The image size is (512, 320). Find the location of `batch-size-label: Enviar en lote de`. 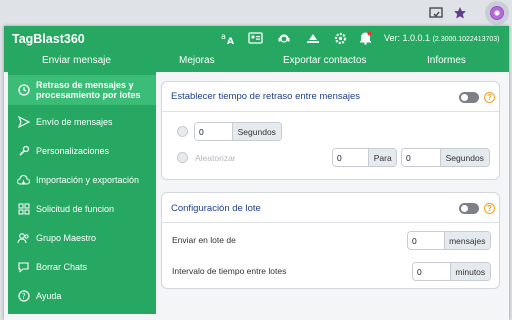

batch-size-label: Enviar en lote de is located at coordinates (204, 240).